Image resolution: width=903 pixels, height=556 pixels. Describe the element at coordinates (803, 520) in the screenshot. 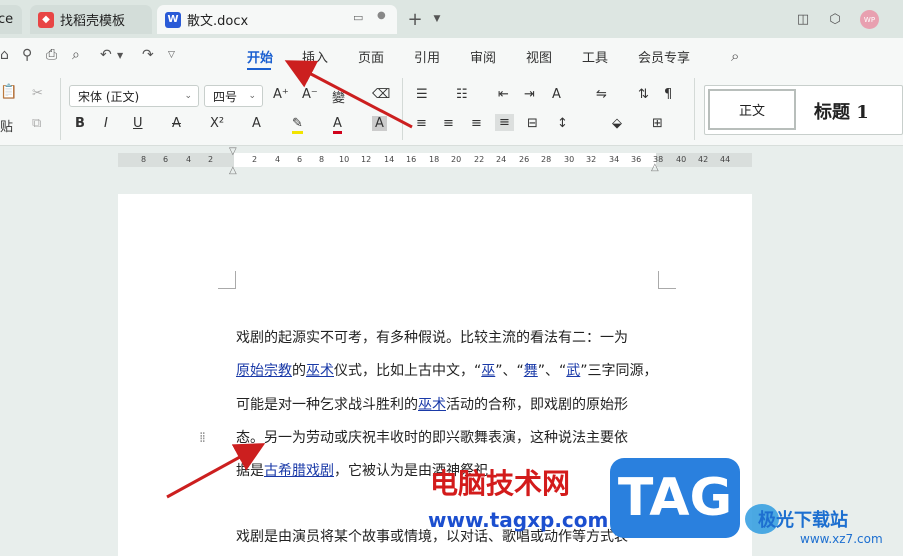

I see `watermark-brand: 极光下载站` at that location.